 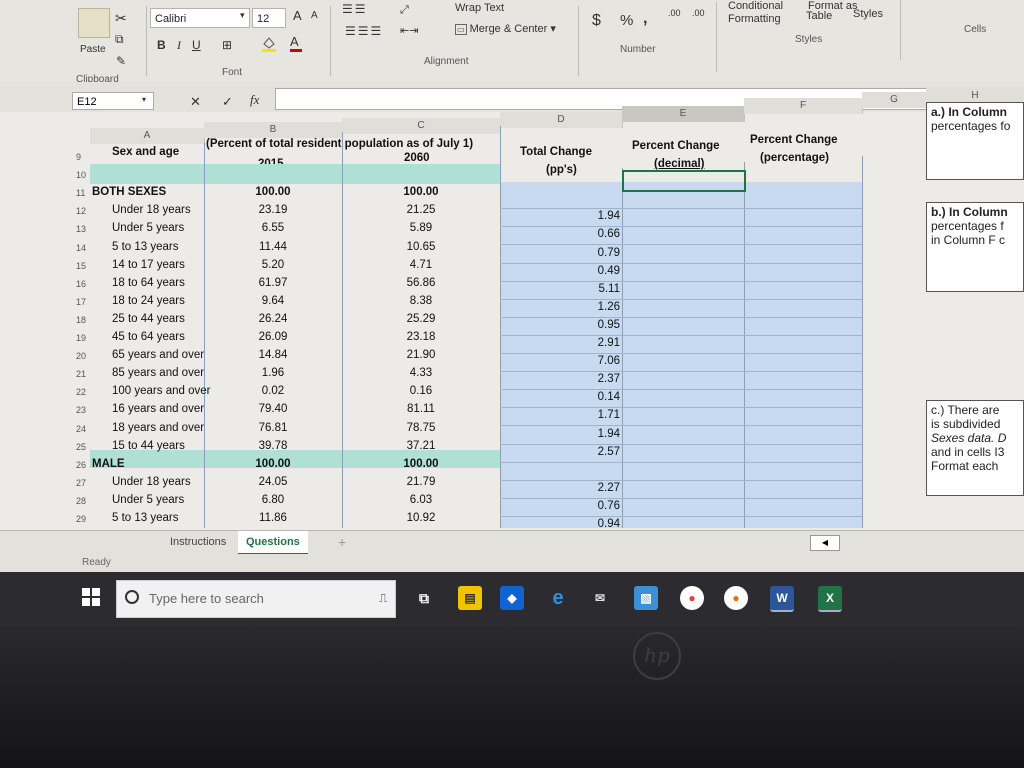 What do you see at coordinates (558, 598) in the screenshot?
I see `edge-icon: e` at bounding box center [558, 598].